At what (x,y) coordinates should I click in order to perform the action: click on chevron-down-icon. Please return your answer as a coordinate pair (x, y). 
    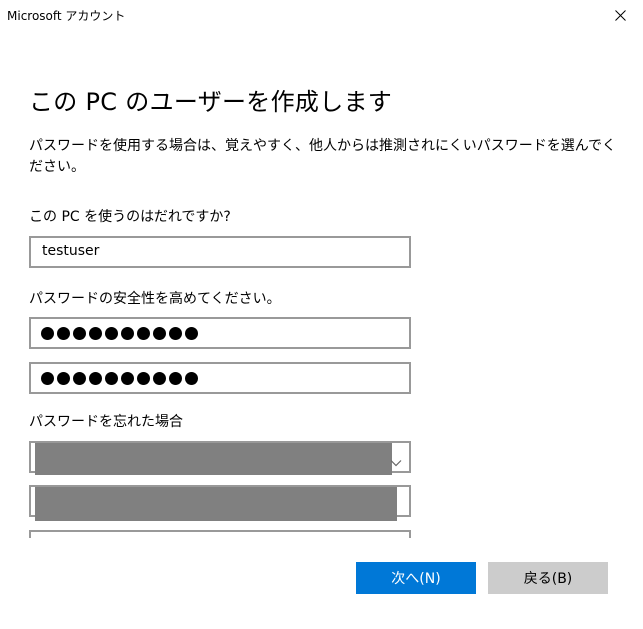
    Looking at the image, I should click on (396, 461).